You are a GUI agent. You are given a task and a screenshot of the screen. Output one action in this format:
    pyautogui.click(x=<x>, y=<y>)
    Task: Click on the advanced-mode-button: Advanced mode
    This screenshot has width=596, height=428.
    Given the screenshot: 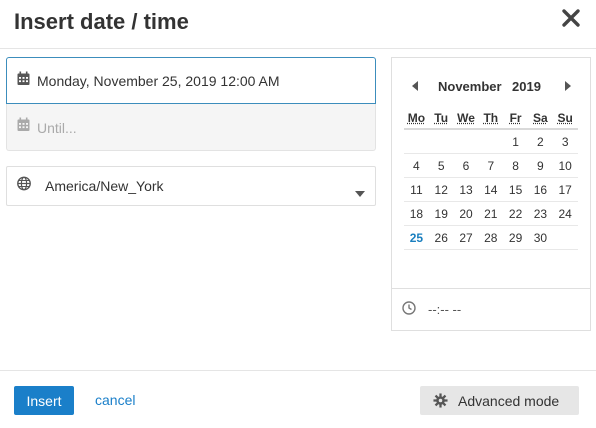 What is the action you would take?
    pyautogui.click(x=499, y=400)
    